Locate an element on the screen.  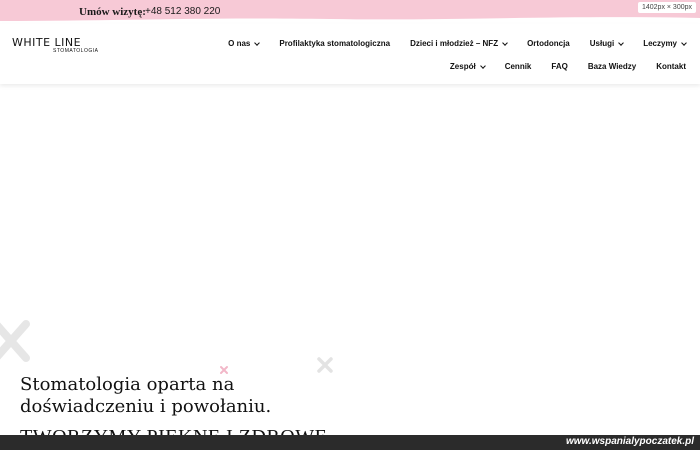
nav-item-uslugi: Usługi is located at coordinates (607, 43).